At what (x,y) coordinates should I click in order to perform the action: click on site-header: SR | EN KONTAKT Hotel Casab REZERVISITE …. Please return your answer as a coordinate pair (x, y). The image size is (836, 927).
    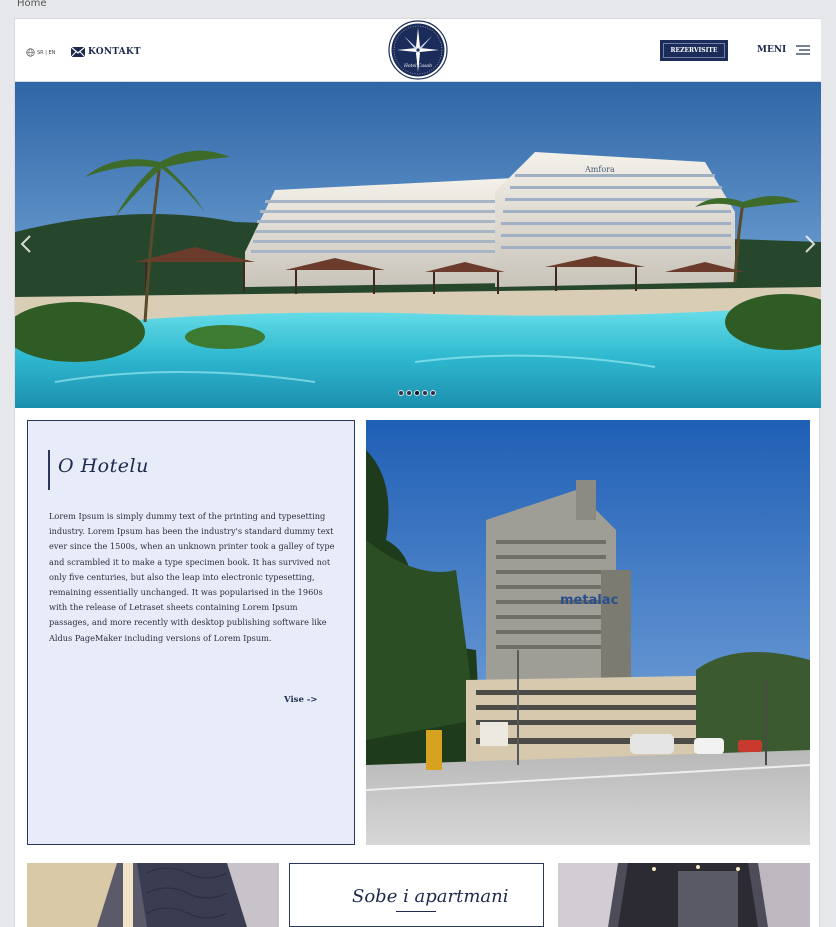
    Looking at the image, I should click on (418, 50).